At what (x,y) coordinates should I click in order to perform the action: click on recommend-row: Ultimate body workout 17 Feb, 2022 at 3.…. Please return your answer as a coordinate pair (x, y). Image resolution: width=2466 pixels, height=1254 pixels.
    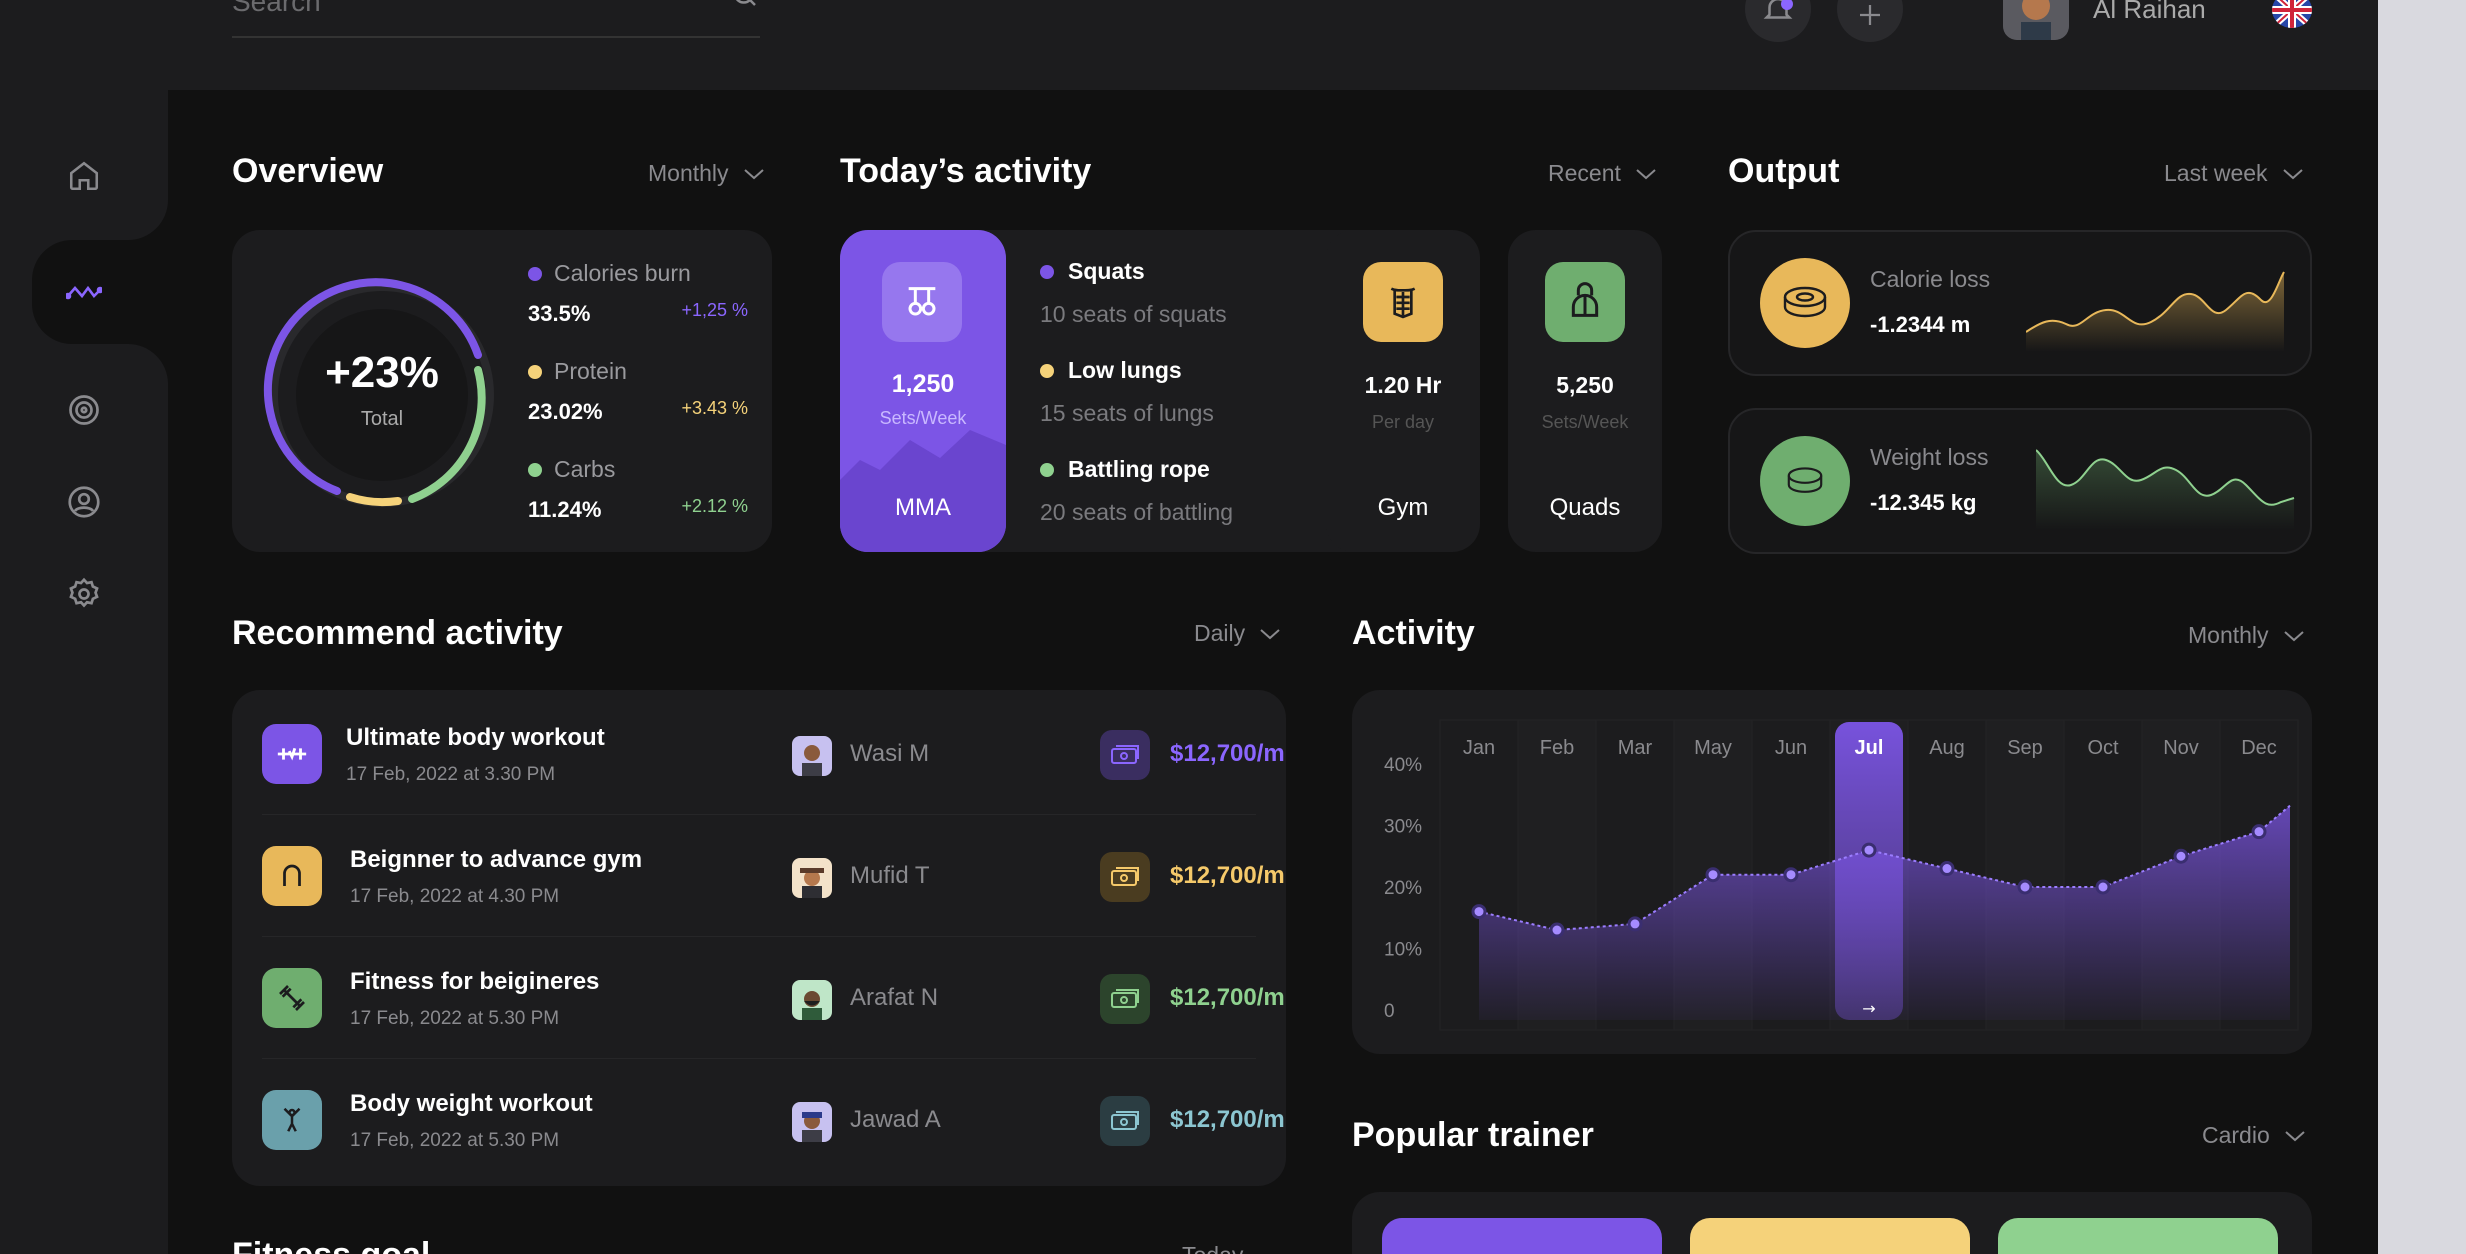
    Looking at the image, I should click on (773, 785).